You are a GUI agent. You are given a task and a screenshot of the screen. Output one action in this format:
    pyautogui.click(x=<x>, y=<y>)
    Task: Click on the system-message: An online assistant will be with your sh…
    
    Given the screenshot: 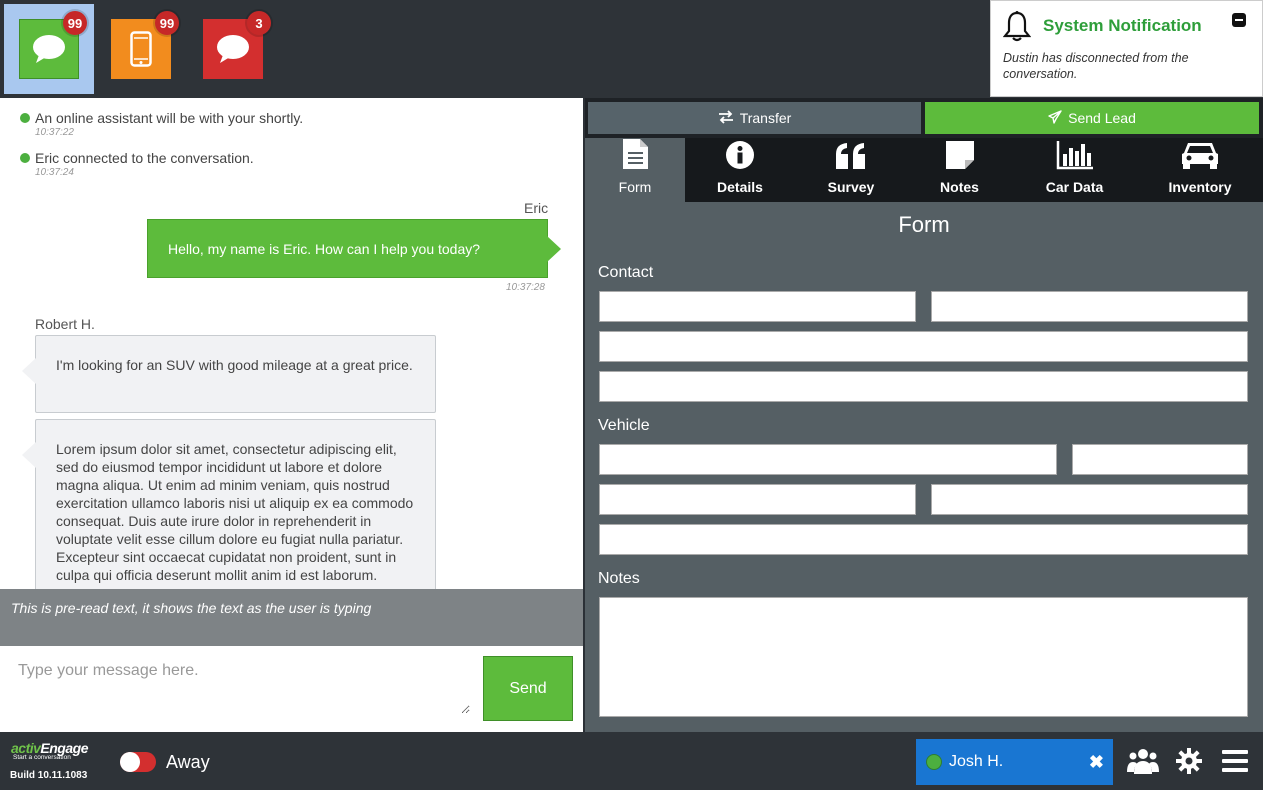 What is the action you would take?
    pyautogui.click(x=161, y=124)
    